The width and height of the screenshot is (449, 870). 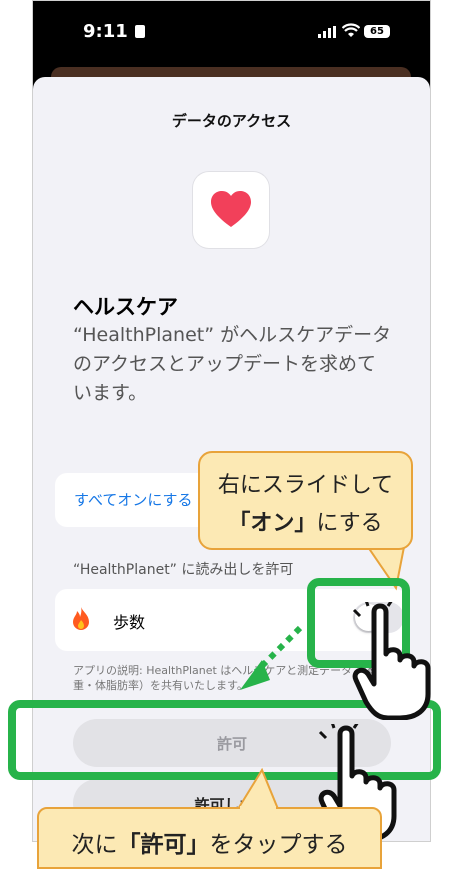 What do you see at coordinates (163, 844) in the screenshot?
I see `tap-allow-emphasis: 「許可」` at bounding box center [163, 844].